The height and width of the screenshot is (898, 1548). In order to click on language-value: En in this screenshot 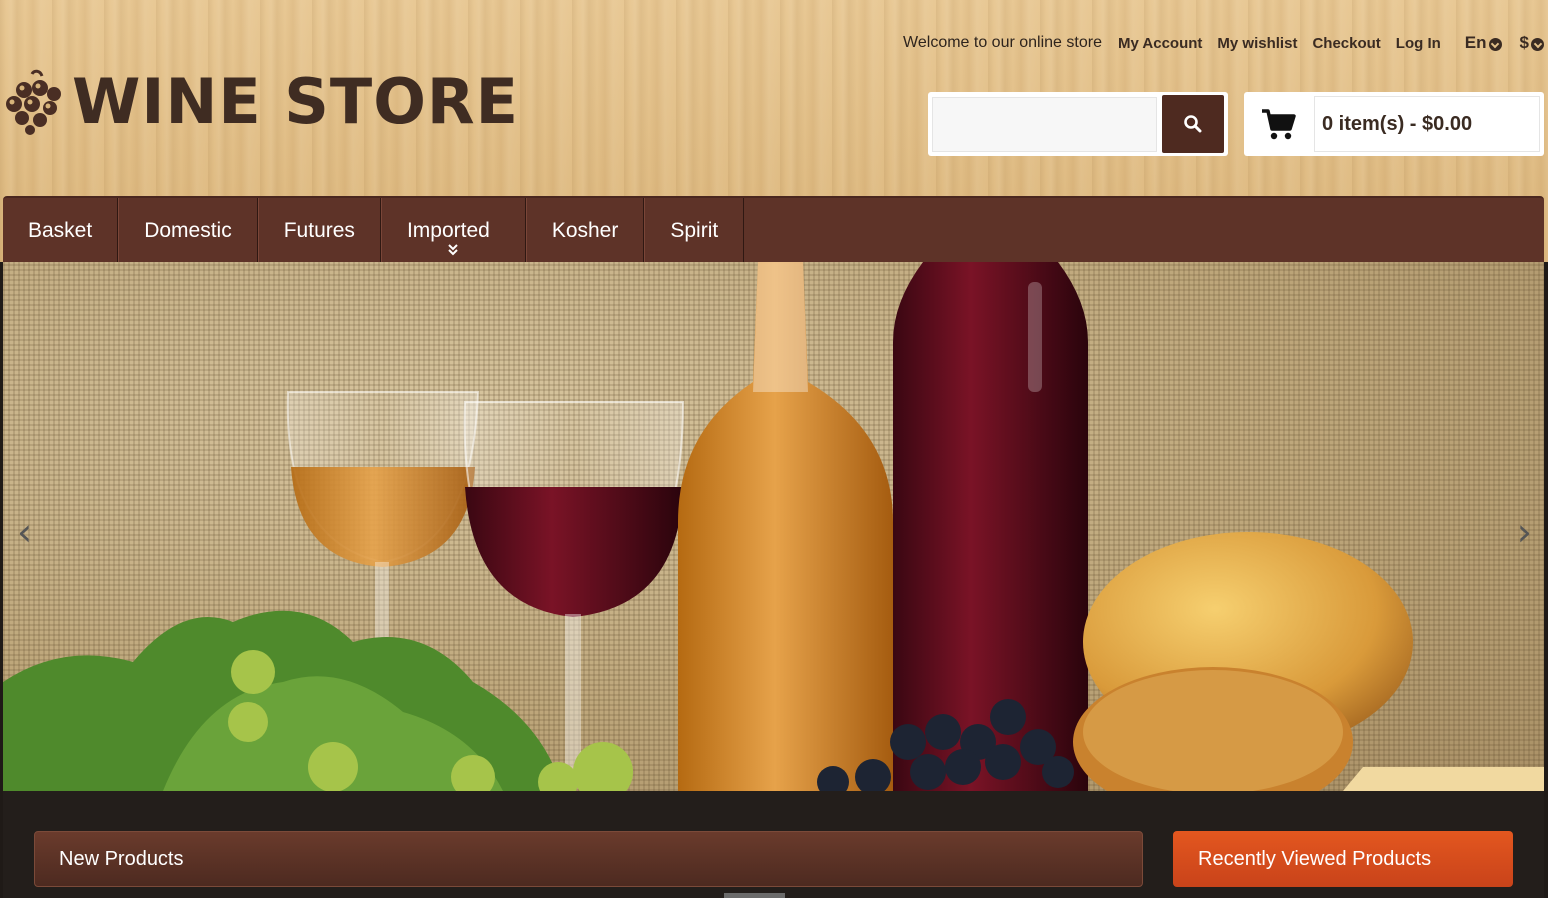, I will do `click(1475, 42)`.